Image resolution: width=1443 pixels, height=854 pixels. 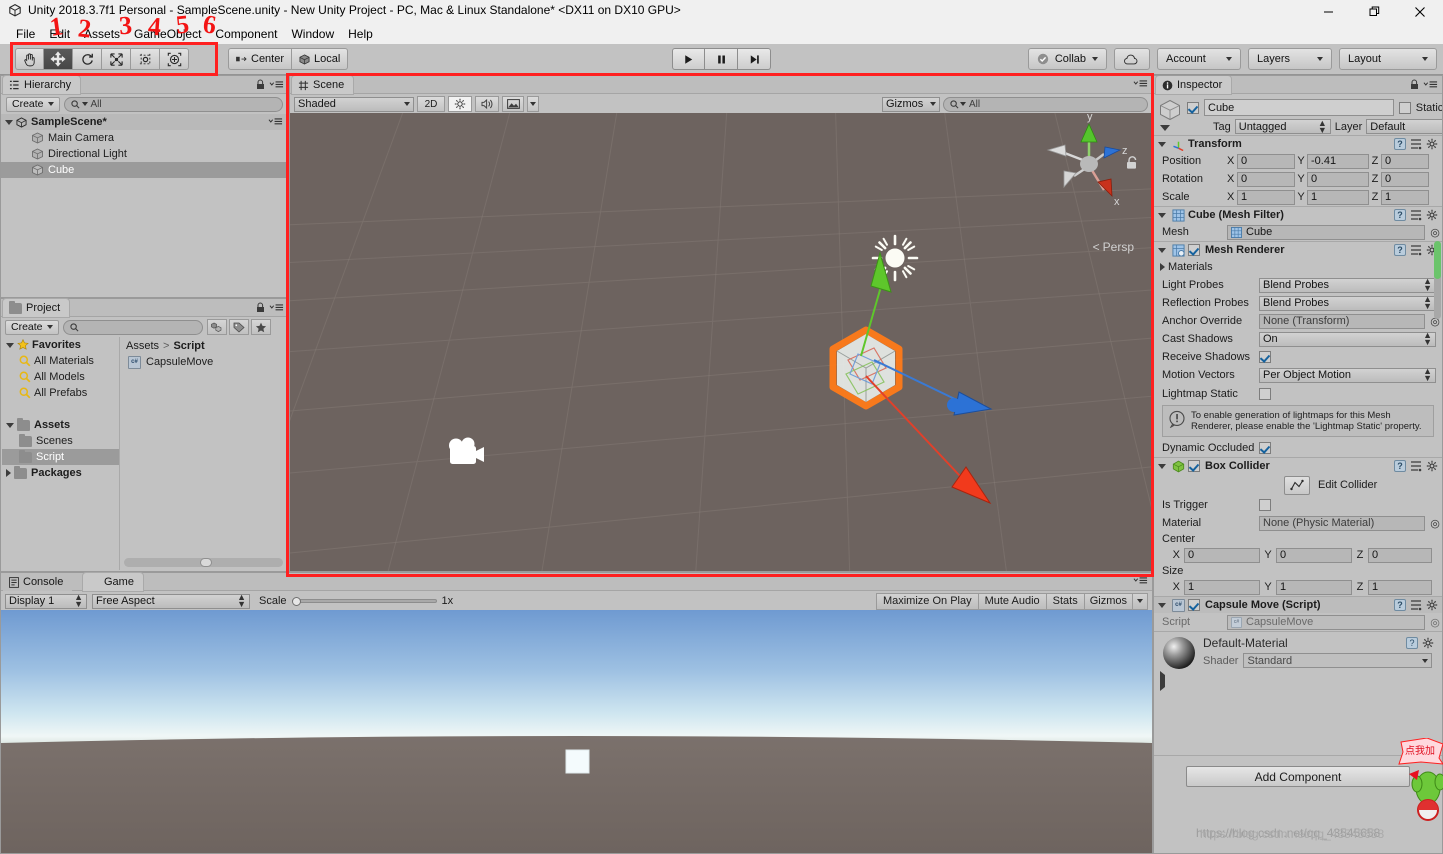 What do you see at coordinates (911, 104) in the screenshot?
I see `scene-gizmos-dropdown: Gizmos` at bounding box center [911, 104].